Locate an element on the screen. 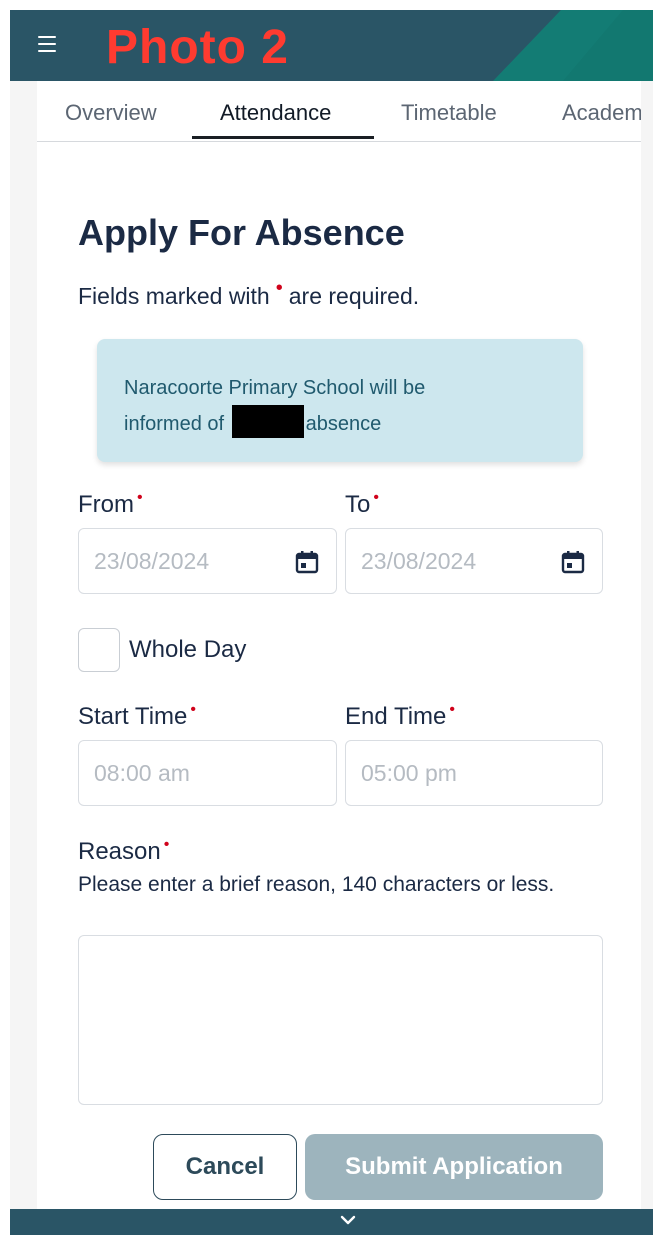 The width and height of the screenshot is (663, 1235). start-time-label: Start Time • is located at coordinates (137, 716).